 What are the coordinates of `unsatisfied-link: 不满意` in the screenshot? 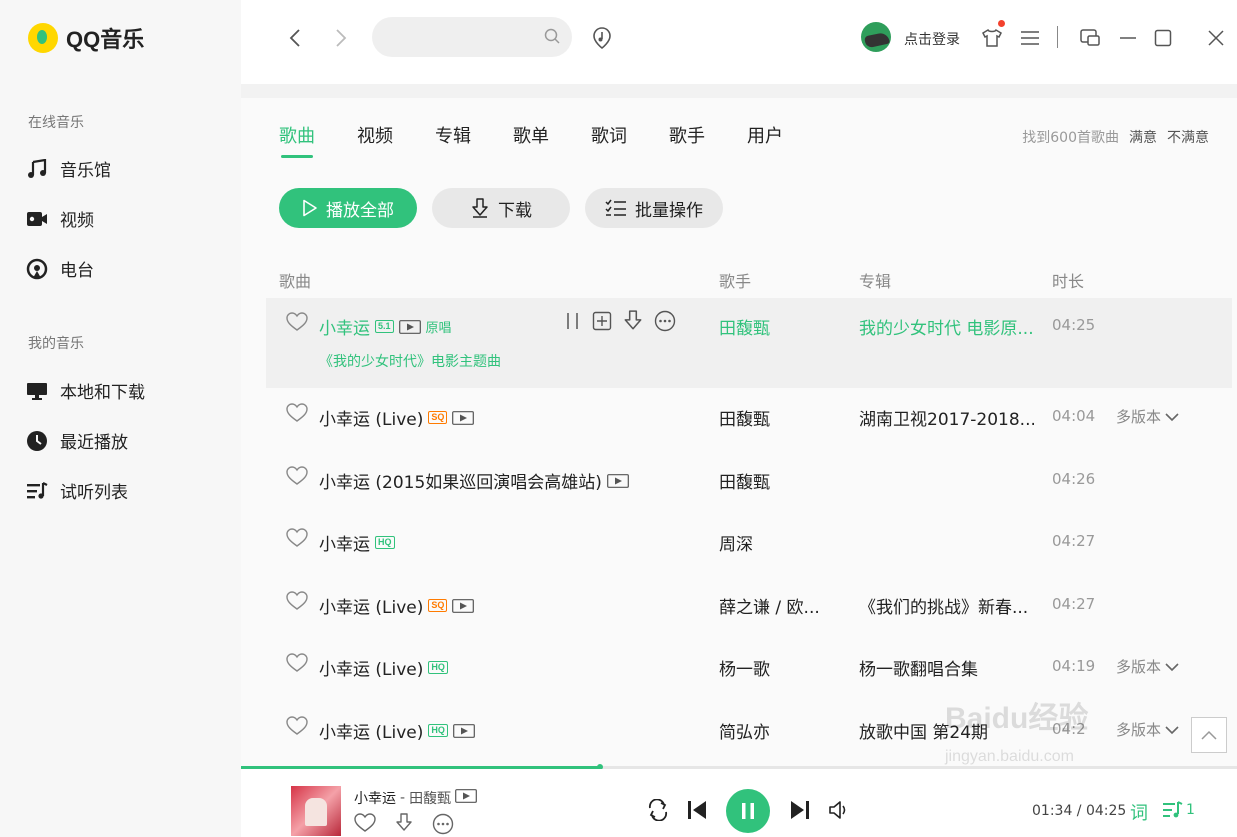 It's located at (1188, 137).